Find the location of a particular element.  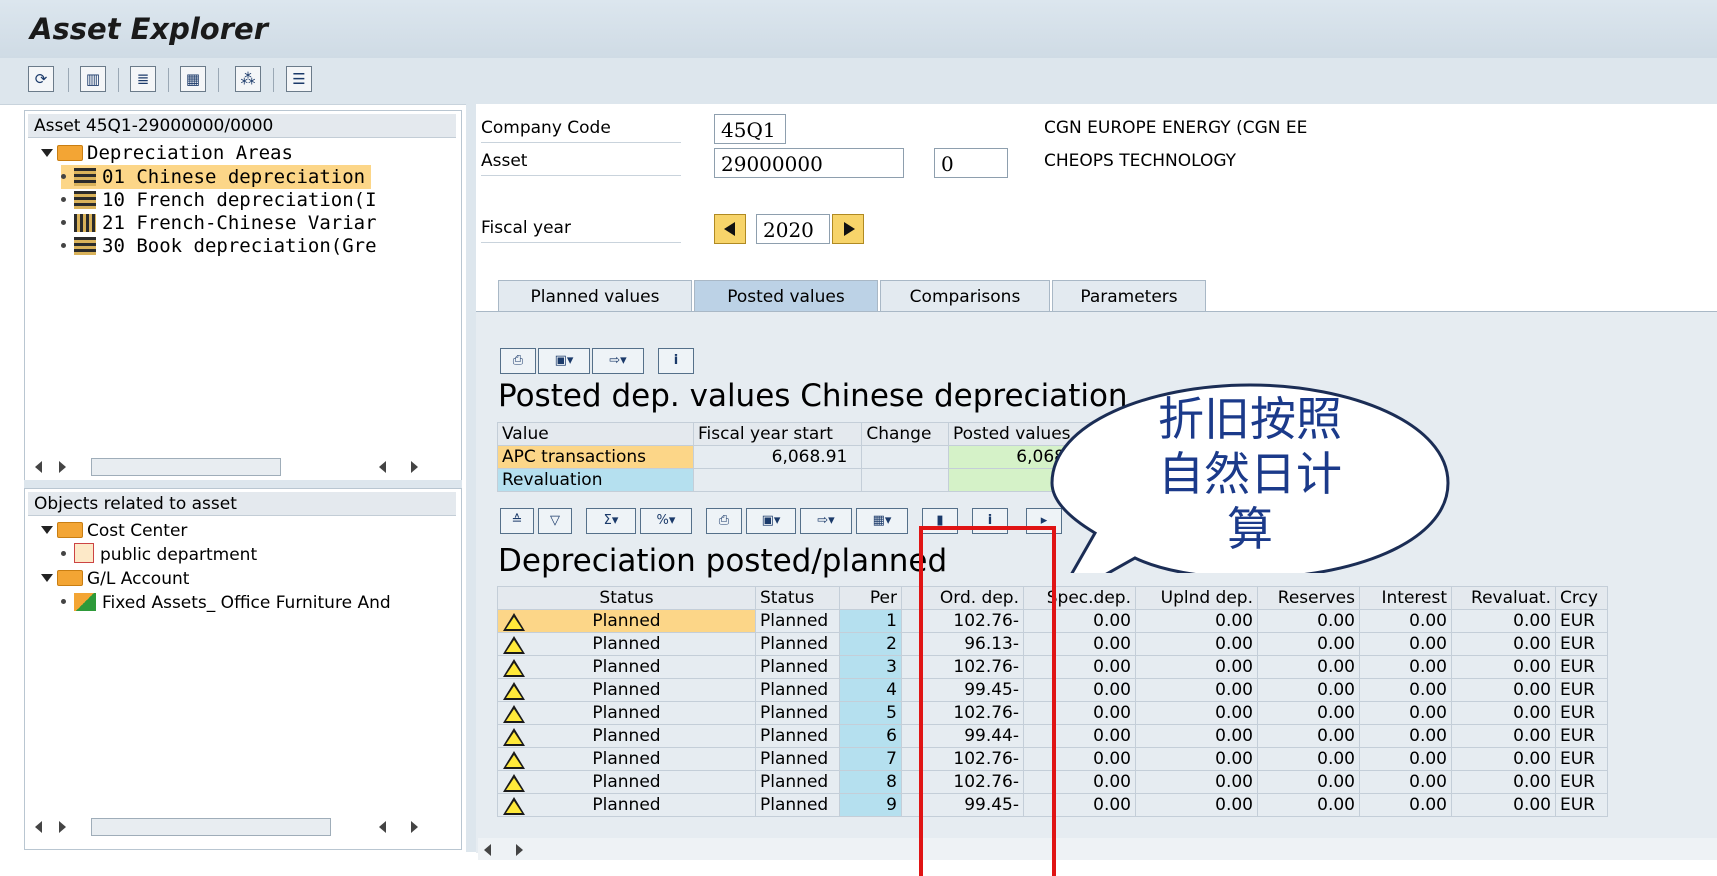

period-cell: 7 is located at coordinates (870, 759).